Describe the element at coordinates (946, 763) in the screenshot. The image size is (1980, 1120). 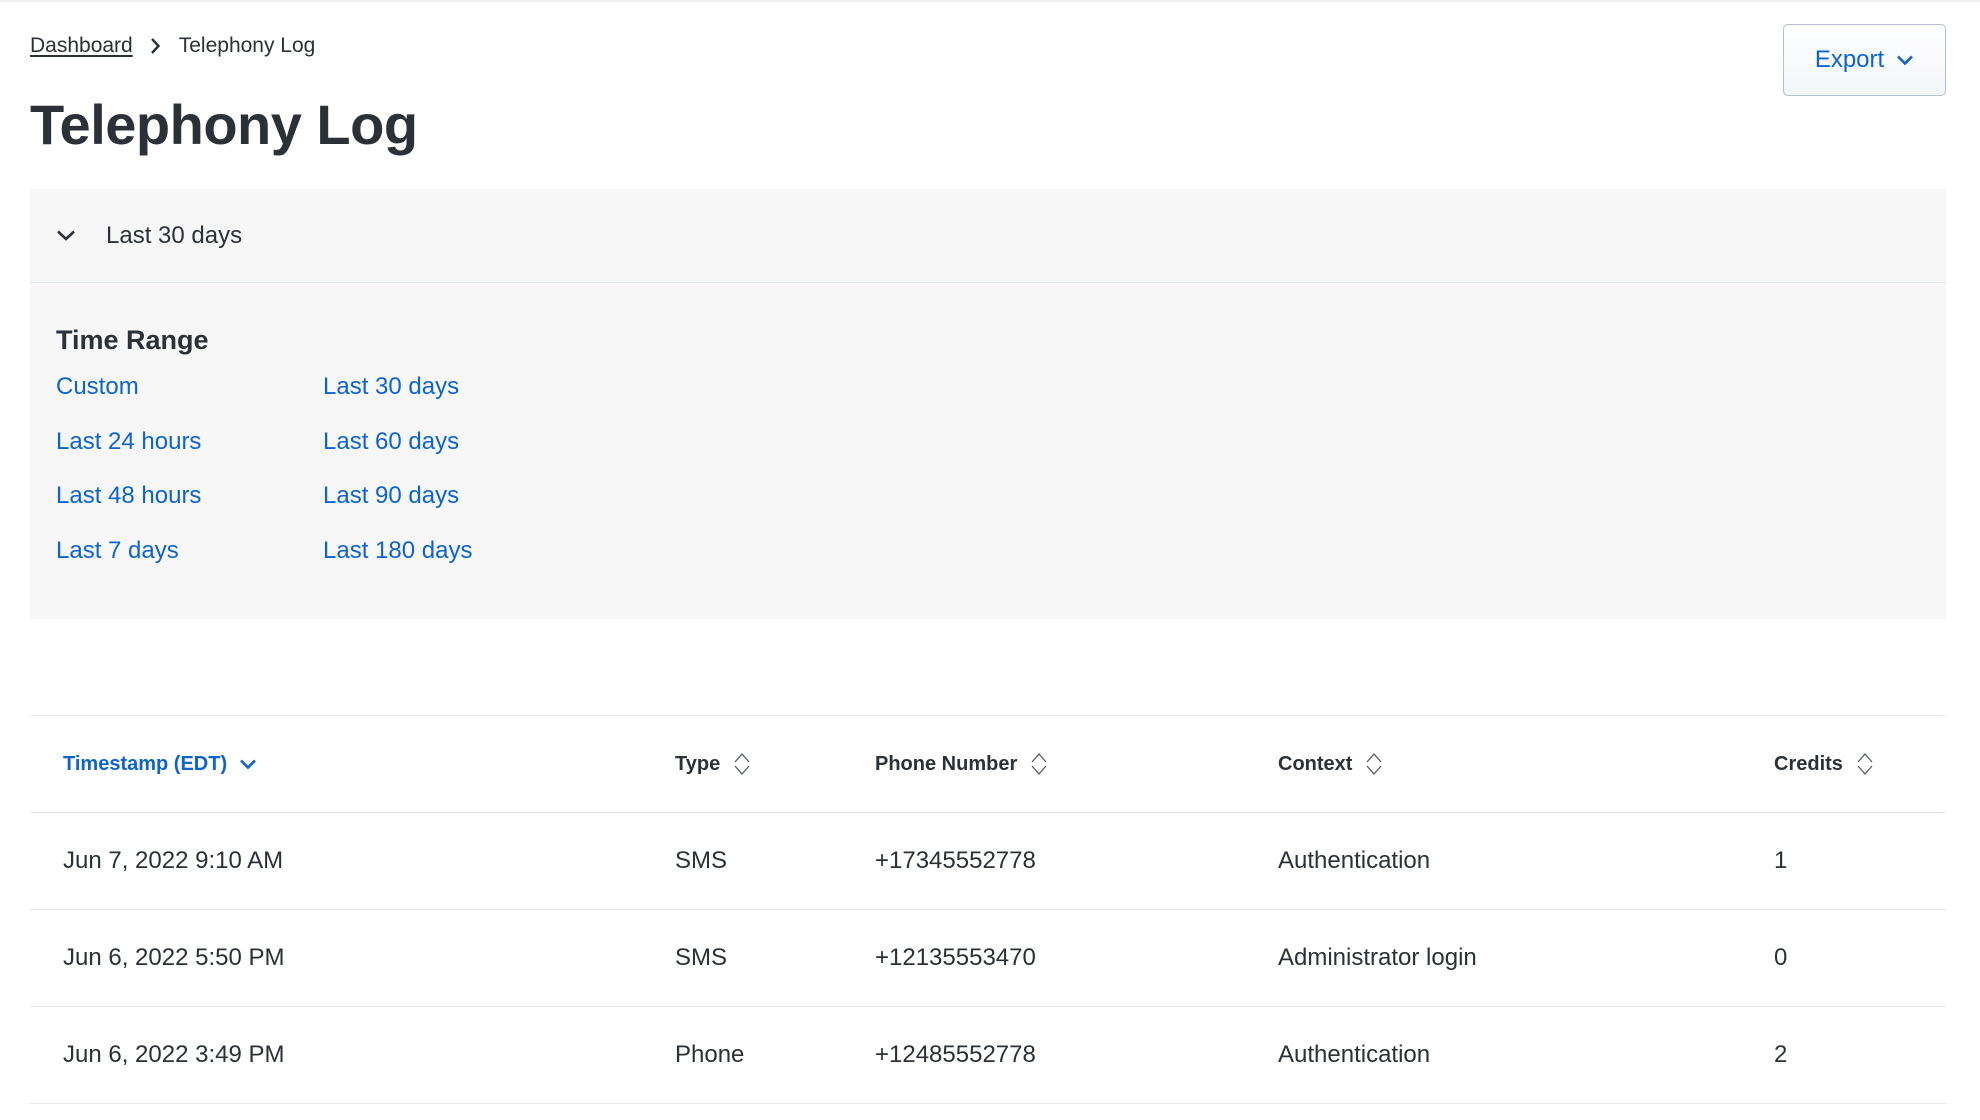
I see `column-header-label: Phone Number` at that location.